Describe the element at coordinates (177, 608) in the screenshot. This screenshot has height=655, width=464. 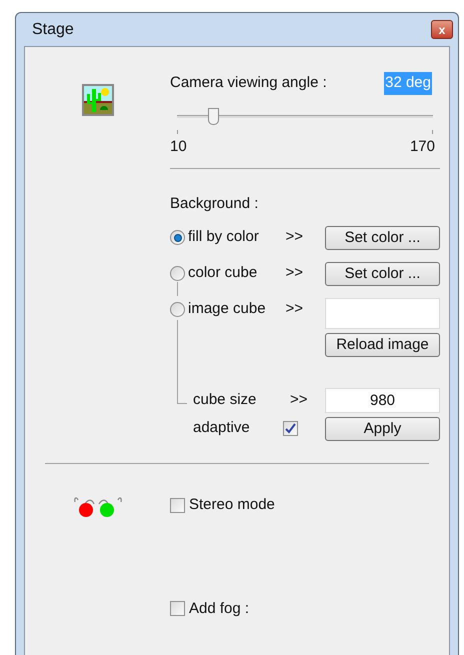
I see `fog-checkbox` at that location.